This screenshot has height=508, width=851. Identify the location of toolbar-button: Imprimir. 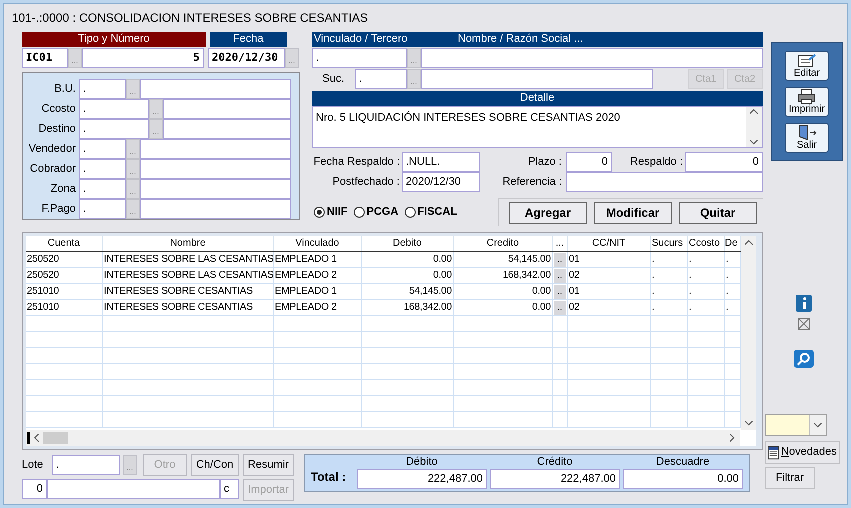
(807, 102).